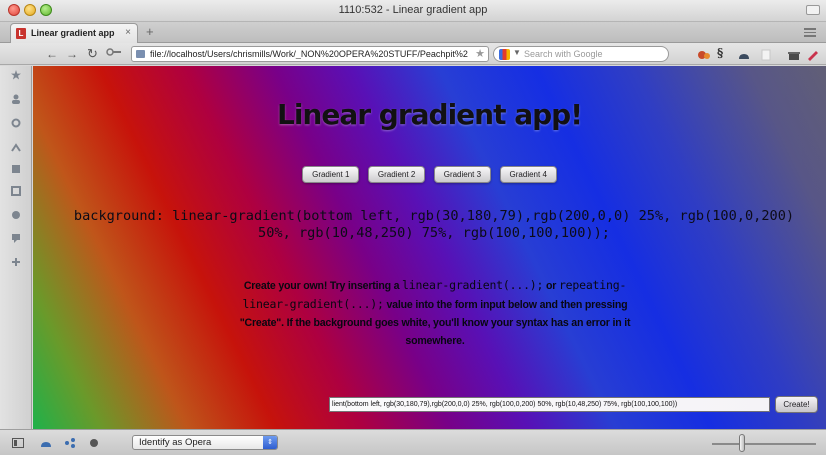 This screenshot has height=455, width=826. What do you see at coordinates (92, 54) in the screenshot?
I see `reload-button: ↻` at bounding box center [92, 54].